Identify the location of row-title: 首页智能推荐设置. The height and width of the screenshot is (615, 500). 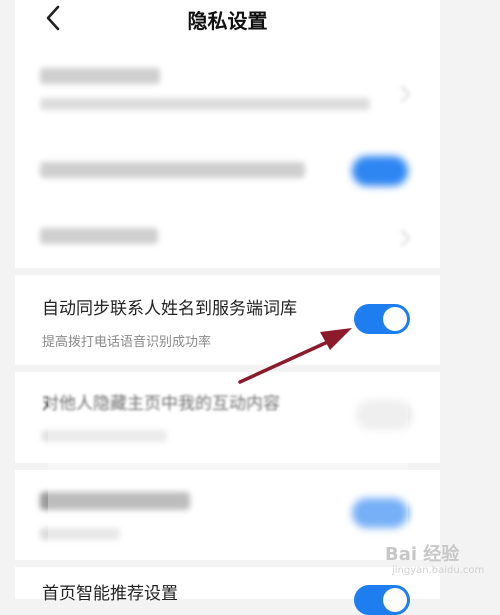
(110, 594).